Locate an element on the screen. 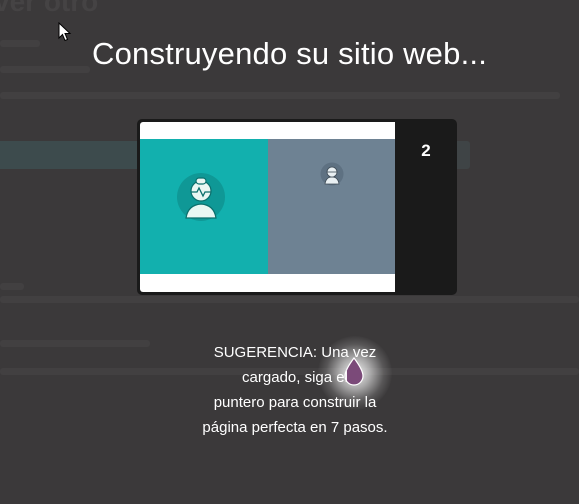 The image size is (579, 504). background-input-accent is located at coordinates (70, 155).